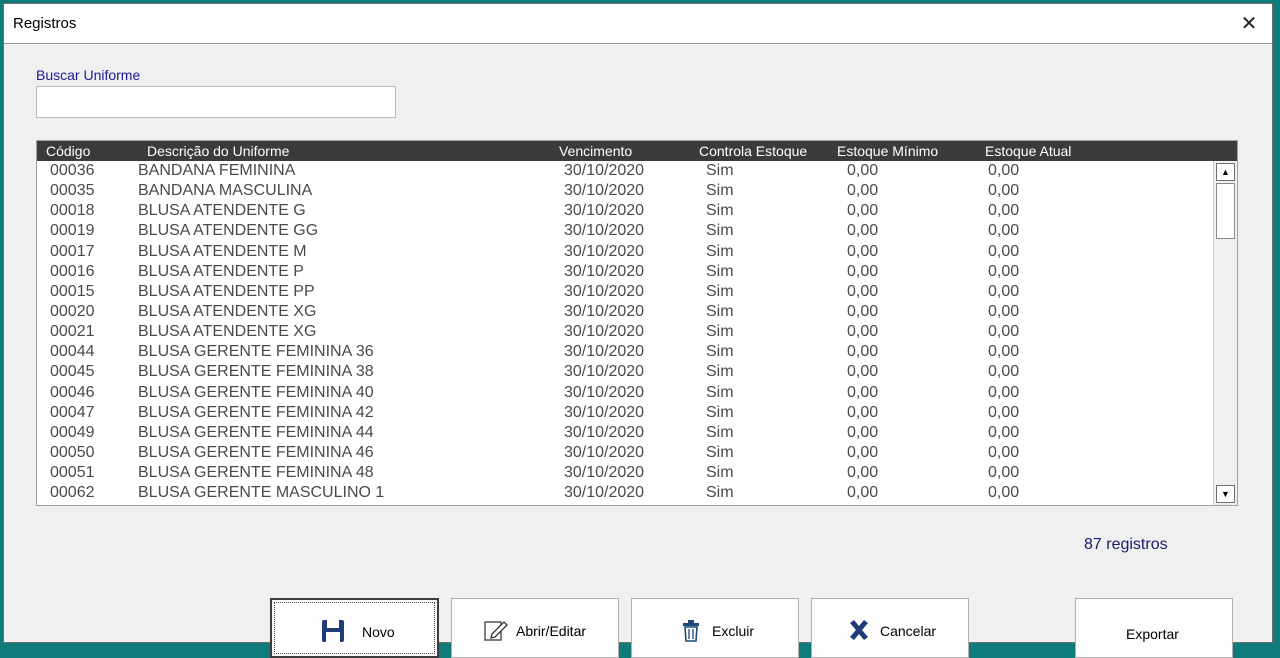 The height and width of the screenshot is (658, 1280). I want to click on exportar-button-label: Exportar, so click(1152, 634).